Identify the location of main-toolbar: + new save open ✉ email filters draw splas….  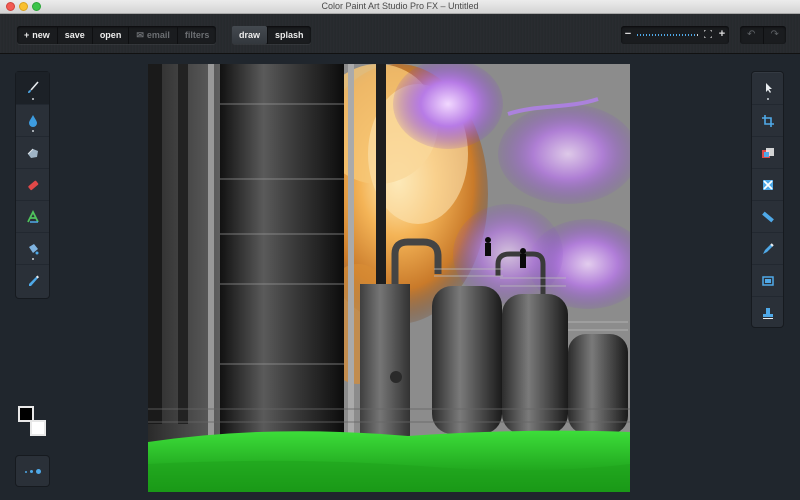
(400, 34).